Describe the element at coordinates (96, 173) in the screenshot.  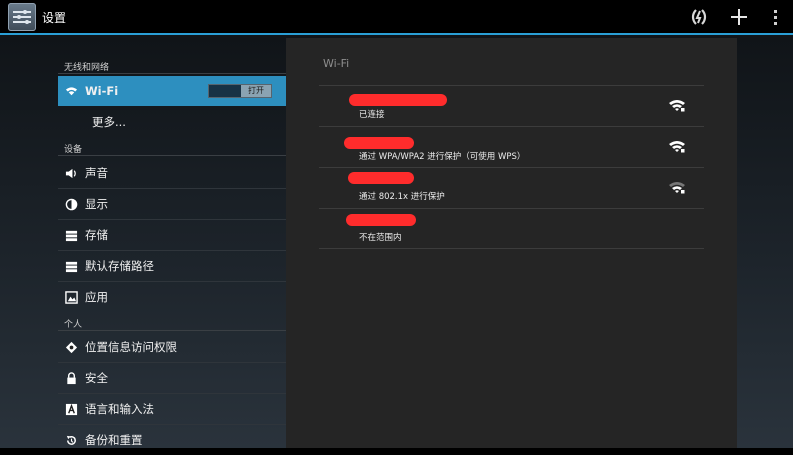
I see `sidebar-item-label: 声音` at that location.